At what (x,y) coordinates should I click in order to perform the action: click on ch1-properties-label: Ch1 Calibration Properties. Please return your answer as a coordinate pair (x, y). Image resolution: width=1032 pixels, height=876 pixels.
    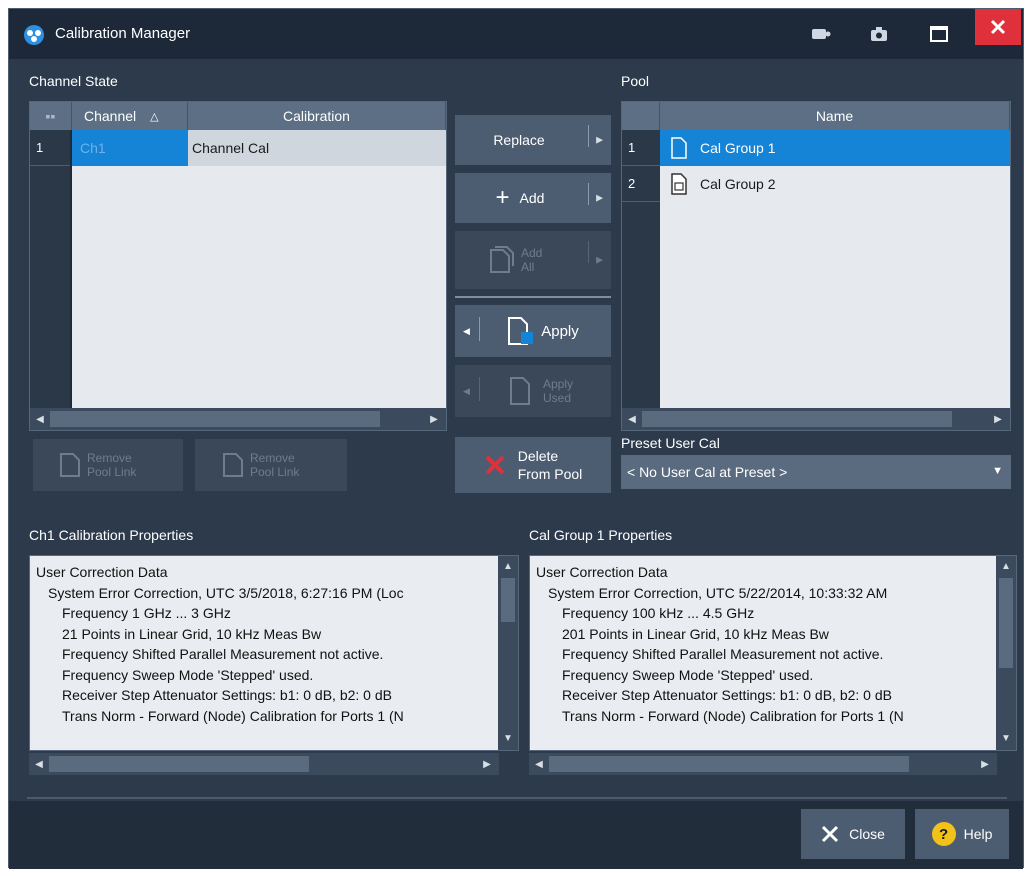
    Looking at the image, I should click on (111, 535).